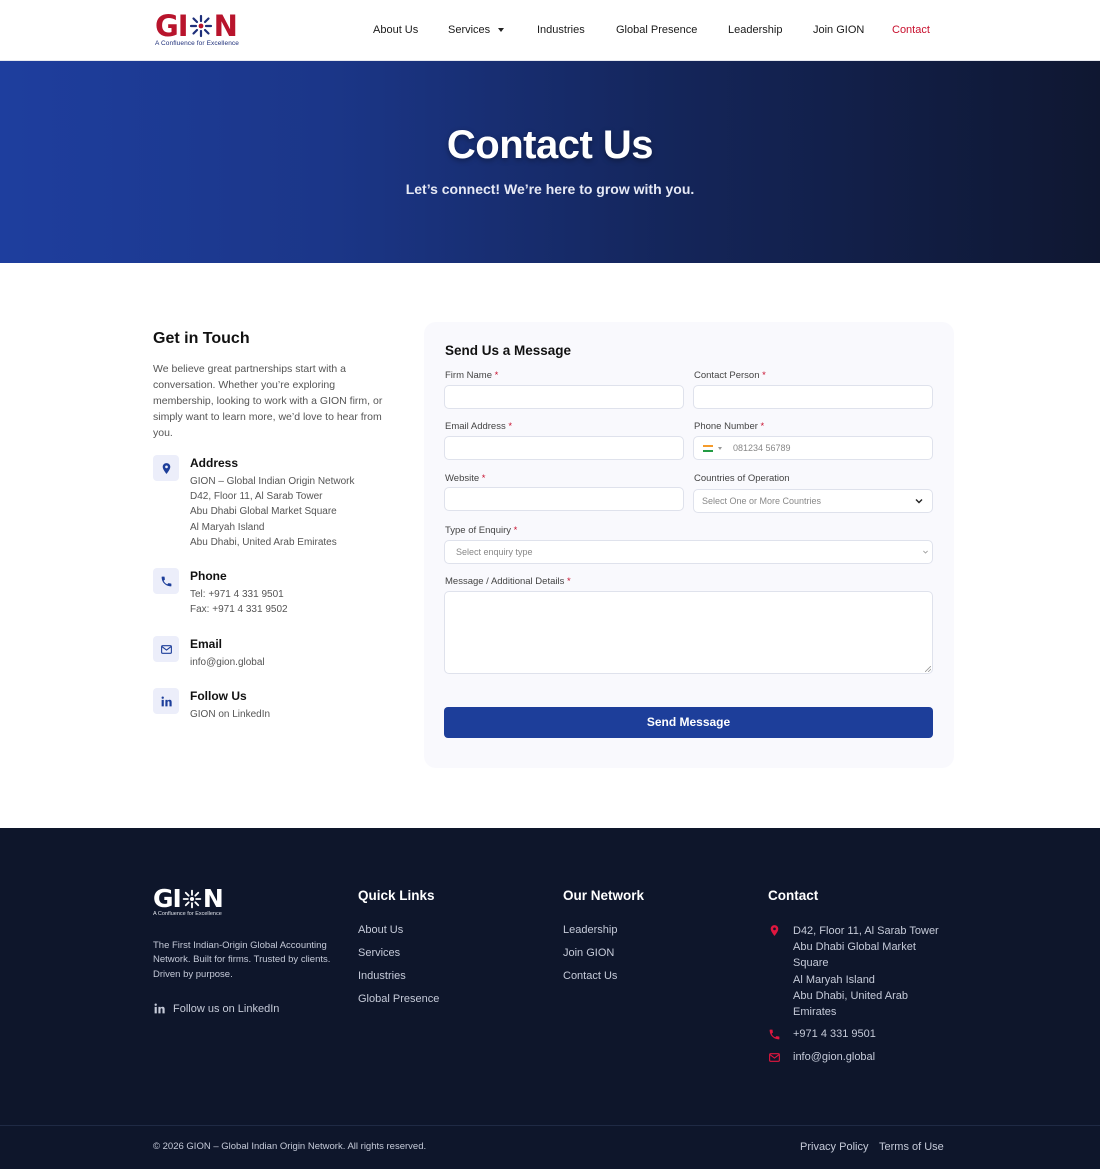 The height and width of the screenshot is (1169, 1100). What do you see at coordinates (263, 512) in the screenshot?
I see `address-line: Abu Dhabi Global Market Square` at bounding box center [263, 512].